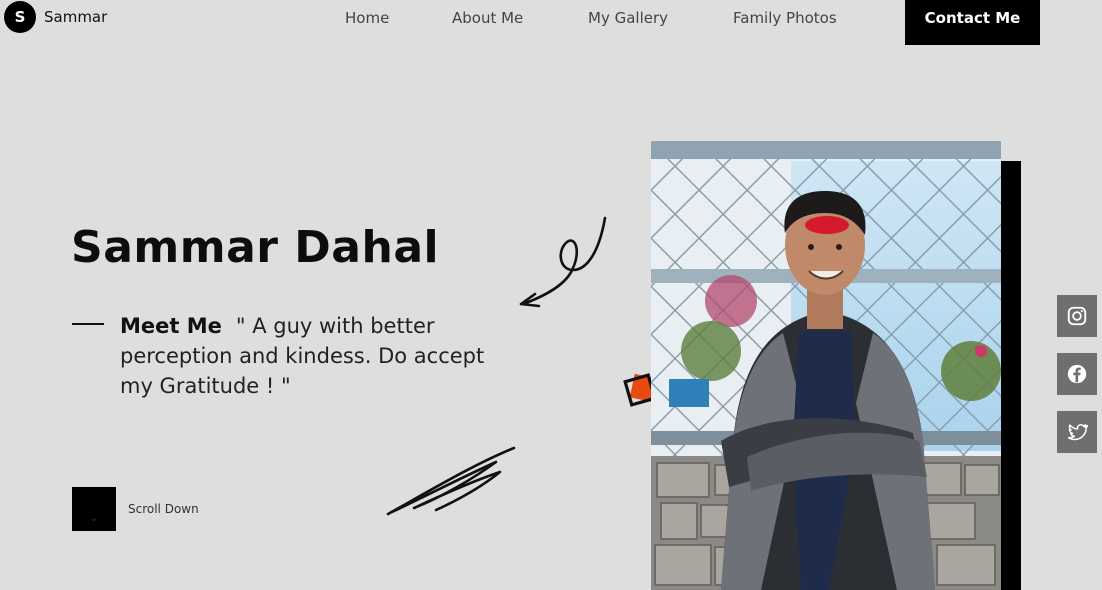  I want to click on brand-logo: S Sammar, so click(55, 17).